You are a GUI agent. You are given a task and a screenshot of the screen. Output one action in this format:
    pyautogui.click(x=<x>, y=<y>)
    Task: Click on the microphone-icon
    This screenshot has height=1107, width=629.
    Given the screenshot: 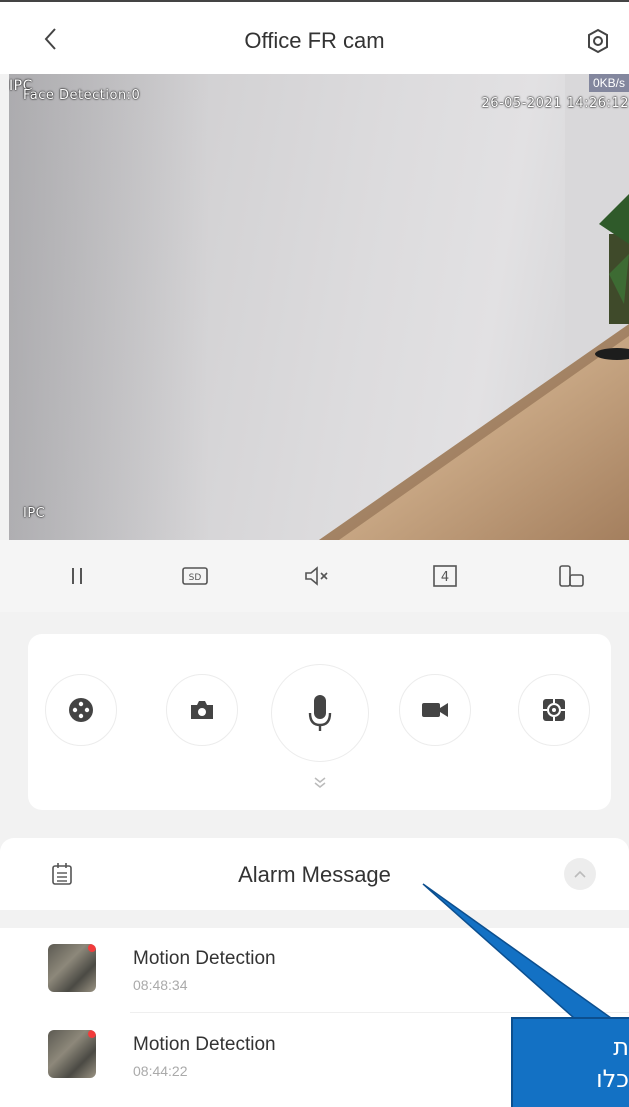 What is the action you would take?
    pyautogui.click(x=320, y=713)
    